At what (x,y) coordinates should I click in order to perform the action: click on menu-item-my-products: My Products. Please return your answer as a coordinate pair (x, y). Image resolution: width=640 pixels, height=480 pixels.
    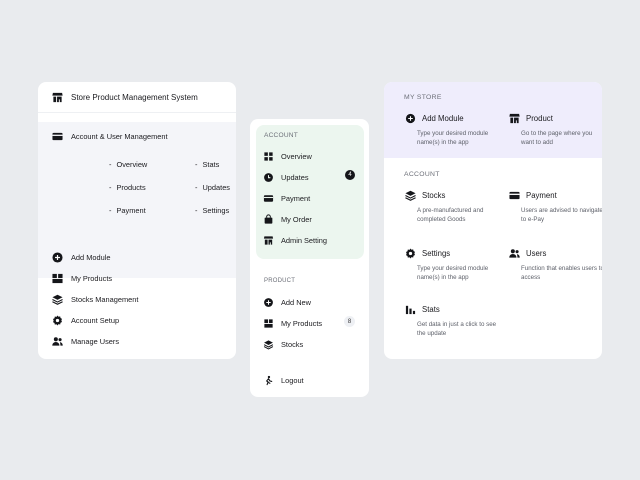
    Looking at the image, I should click on (81, 278).